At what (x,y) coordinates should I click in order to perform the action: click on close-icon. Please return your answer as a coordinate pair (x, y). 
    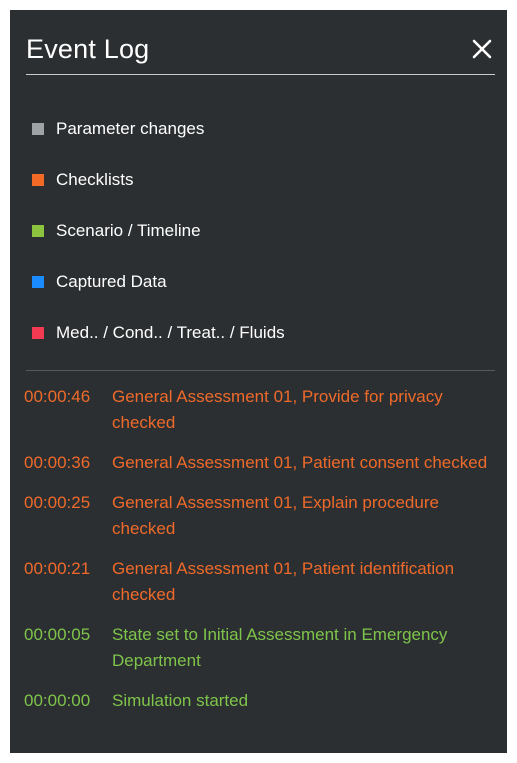
    Looking at the image, I should click on (482, 49).